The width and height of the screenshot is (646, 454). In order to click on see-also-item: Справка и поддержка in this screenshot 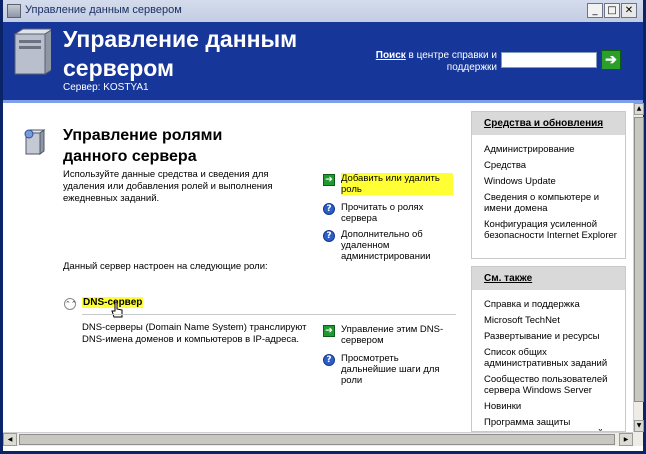, I will do `click(552, 304)`.